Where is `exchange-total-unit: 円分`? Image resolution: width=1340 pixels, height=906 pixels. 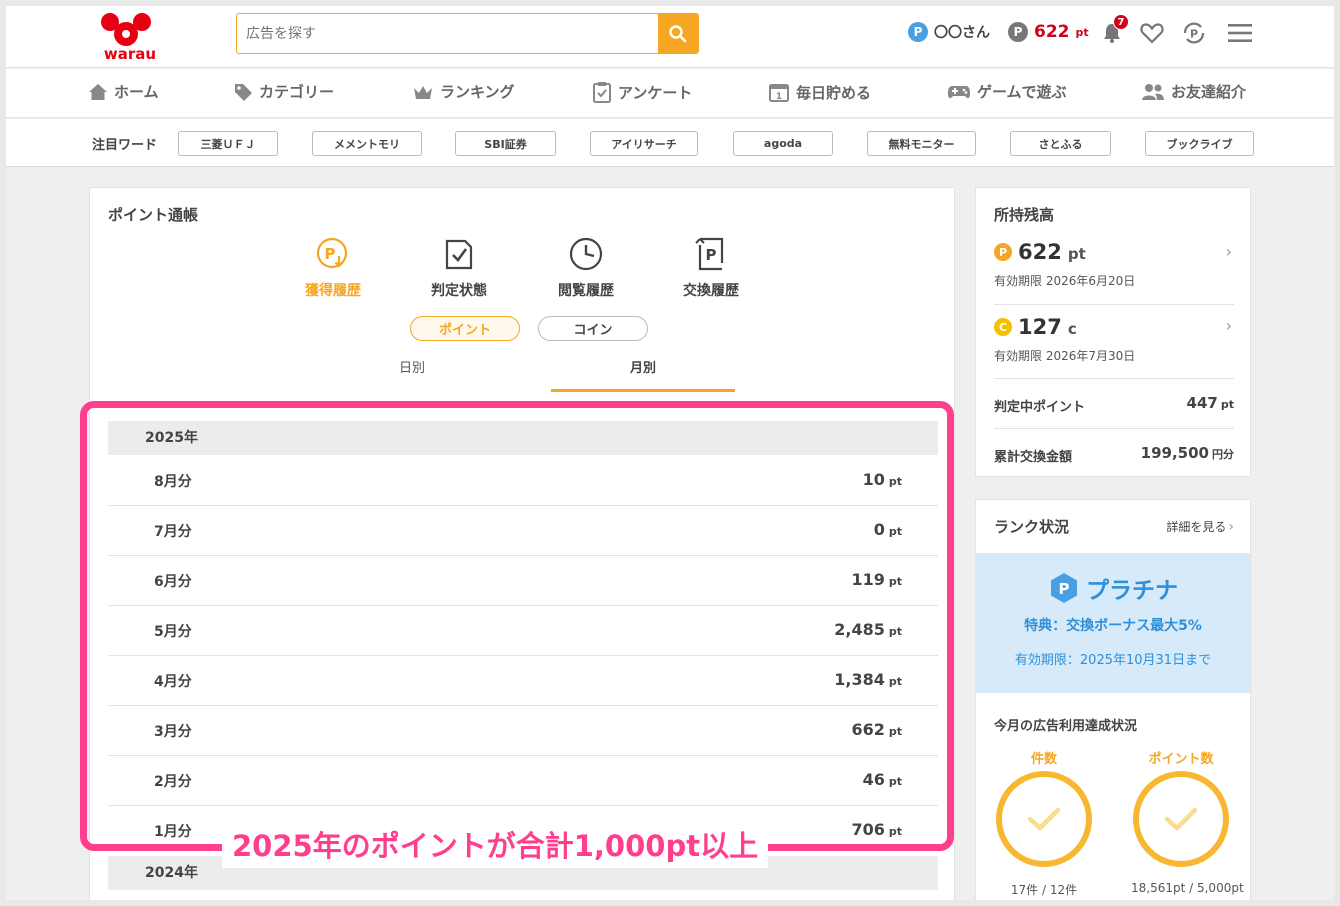
exchange-total-unit: 円分 is located at coordinates (1223, 454).